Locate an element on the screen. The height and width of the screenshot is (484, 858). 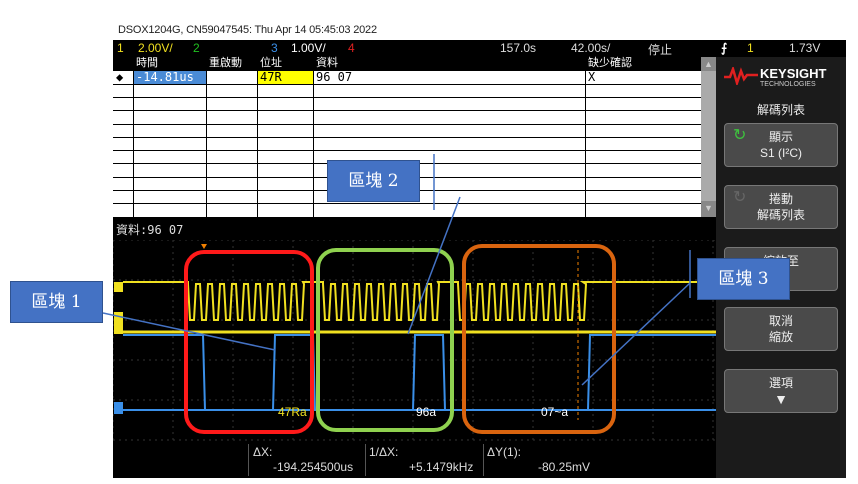
callout-block-2: 區塊 2 is located at coordinates (373, 181).